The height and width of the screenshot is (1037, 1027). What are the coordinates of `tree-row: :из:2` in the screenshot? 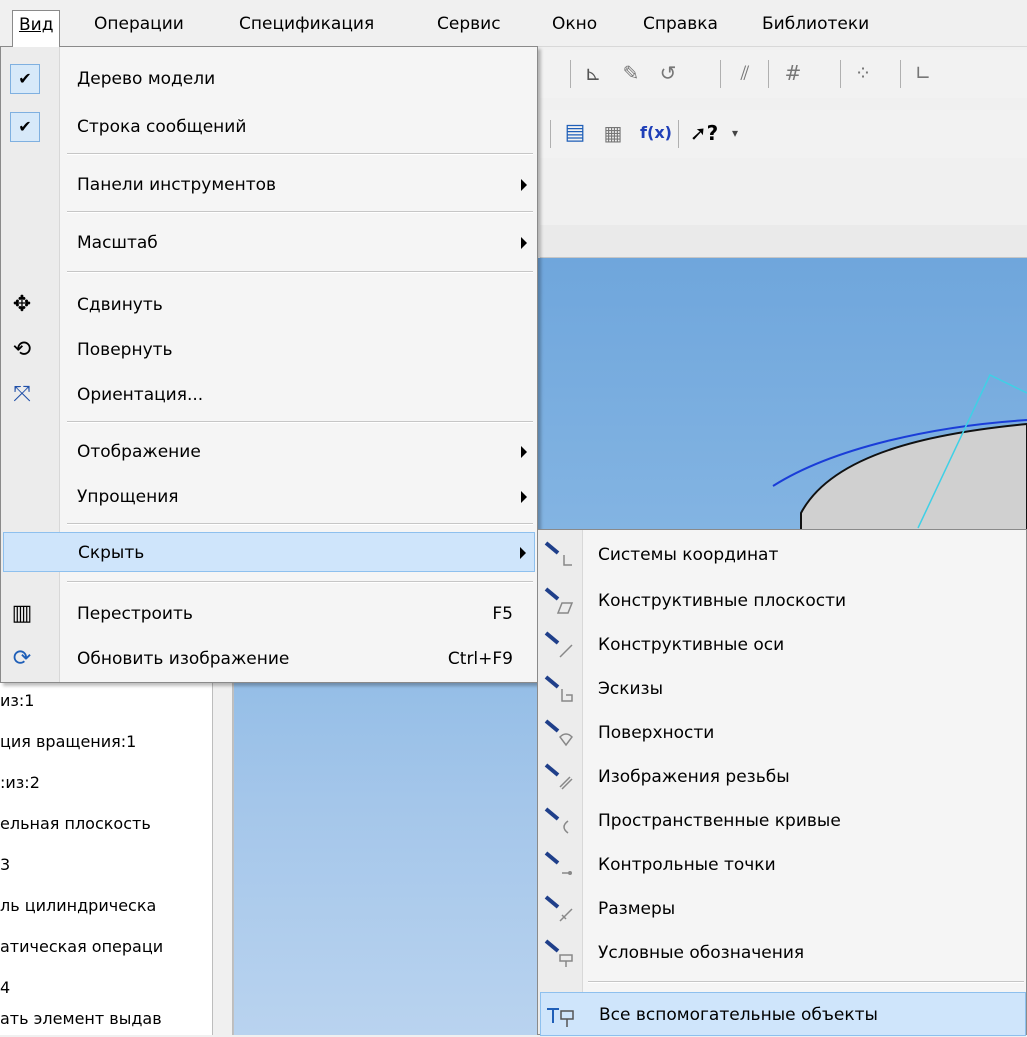 It's located at (106, 783).